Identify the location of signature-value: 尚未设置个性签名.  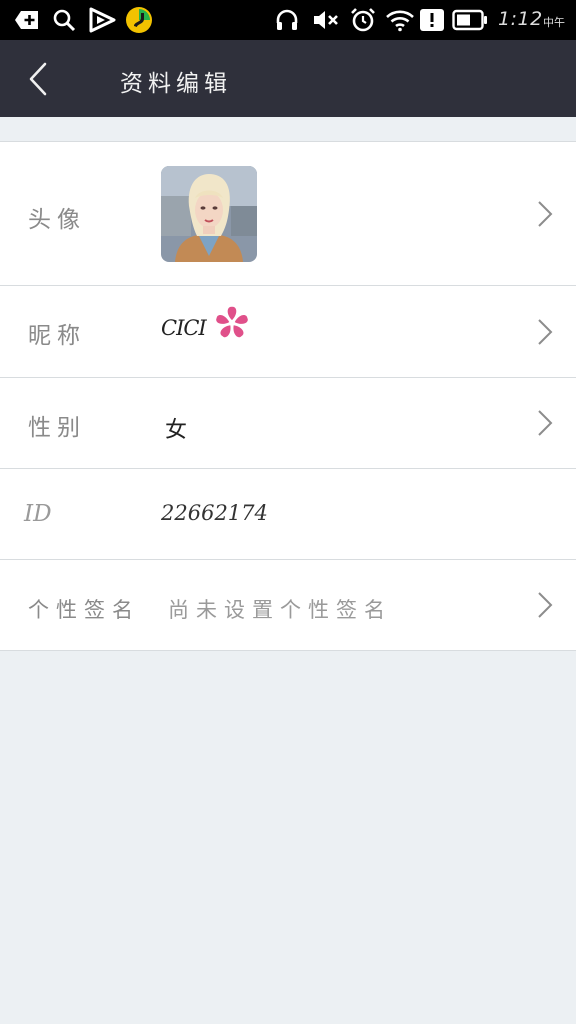
(280, 610).